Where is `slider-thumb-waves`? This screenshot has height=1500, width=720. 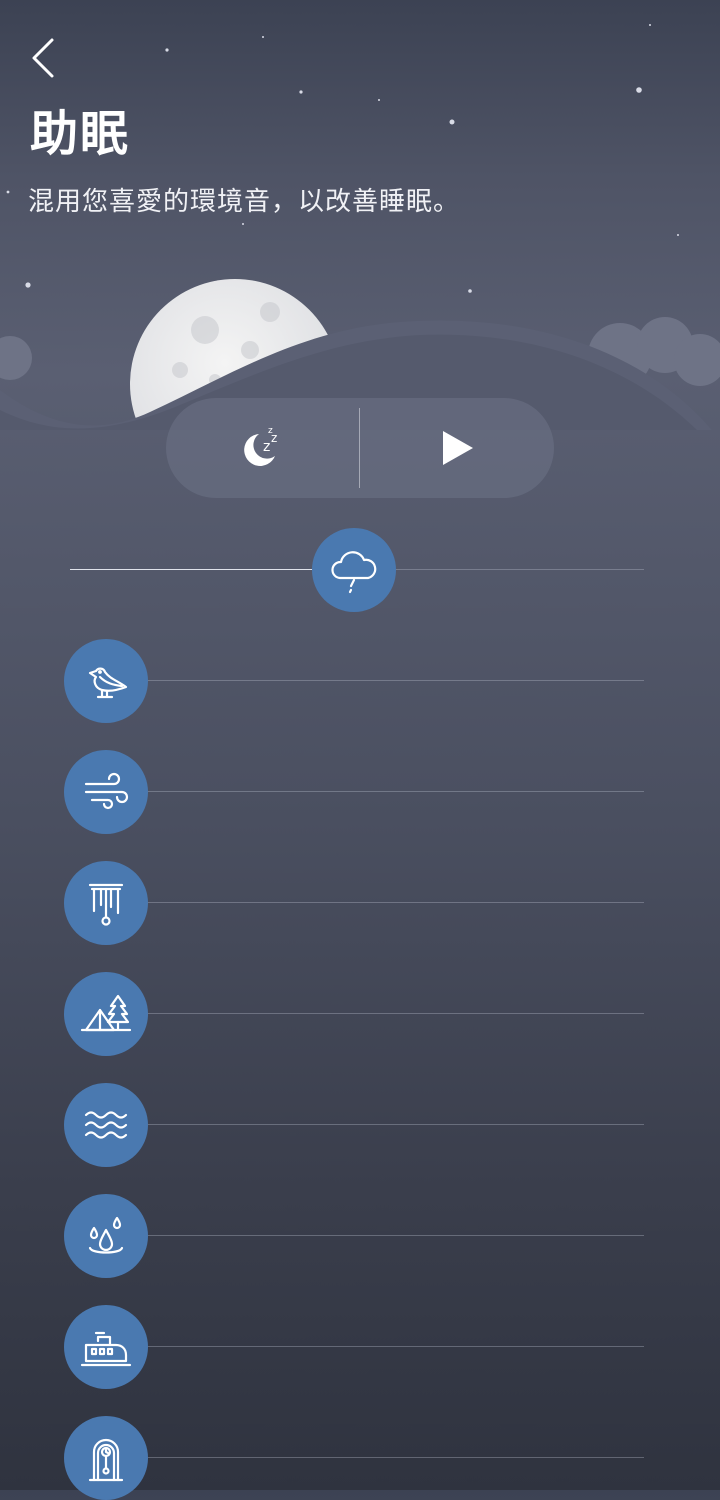
slider-thumb-waves is located at coordinates (106, 1125).